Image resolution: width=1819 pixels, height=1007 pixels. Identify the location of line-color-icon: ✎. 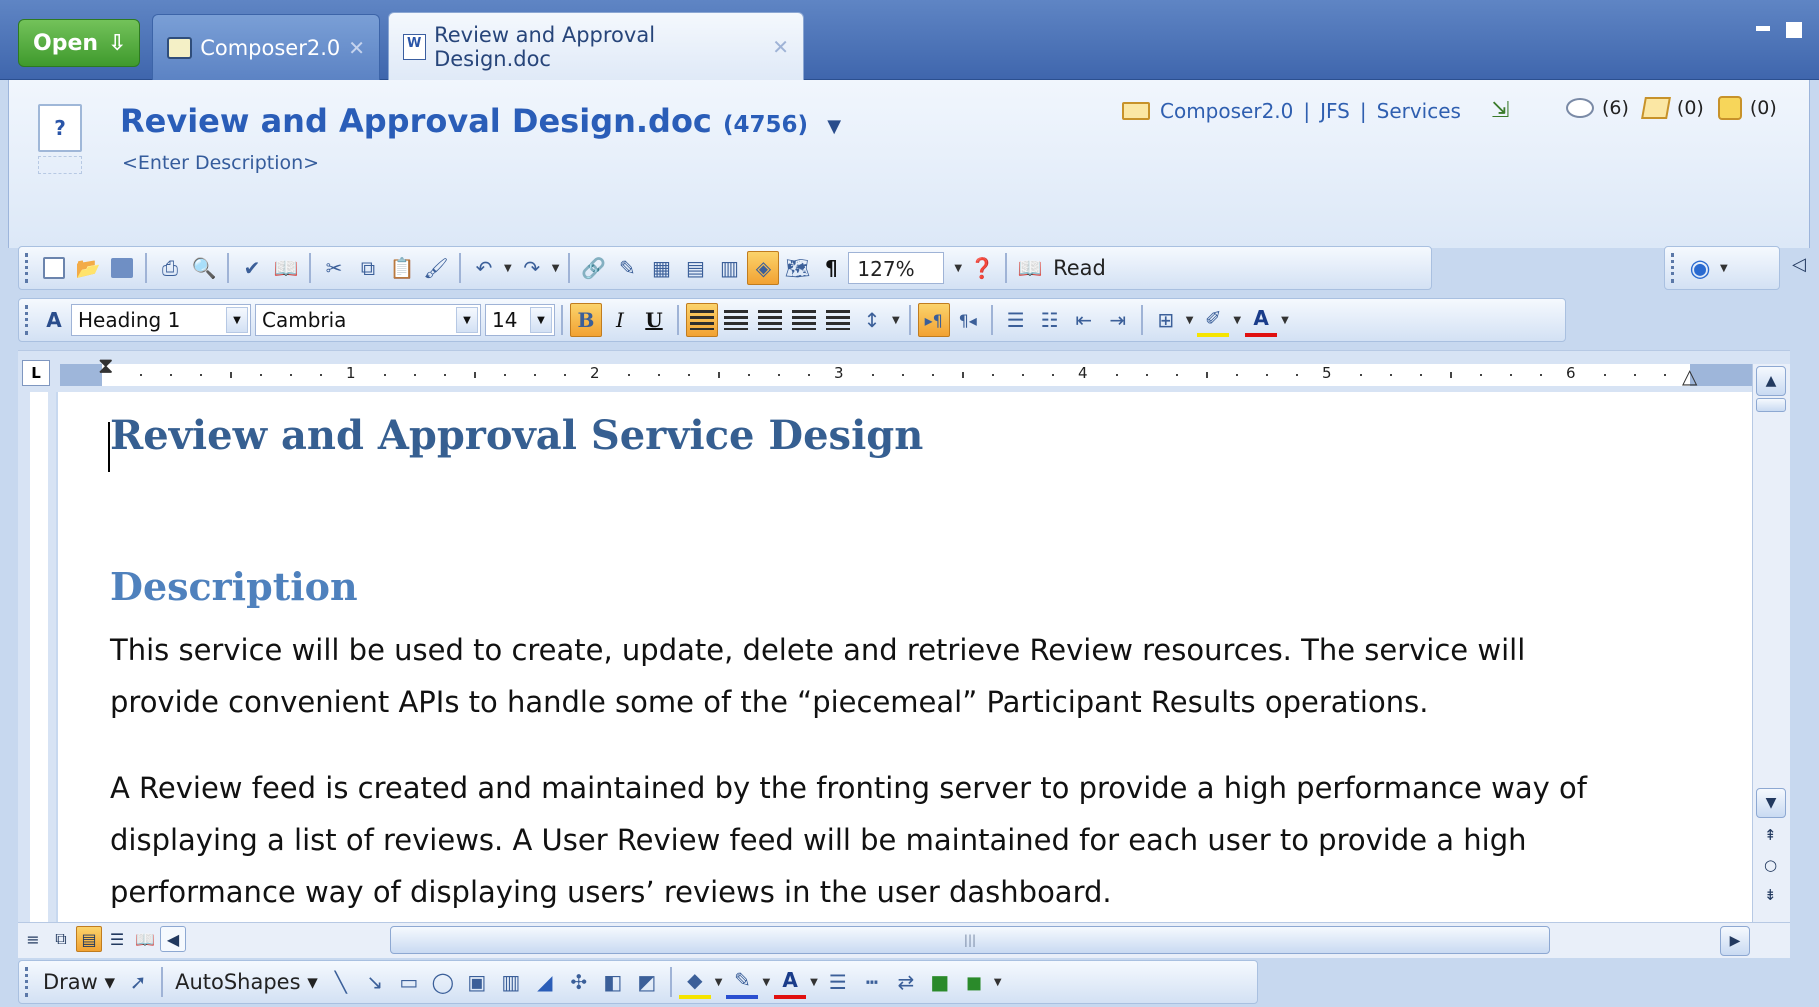
(742, 982).